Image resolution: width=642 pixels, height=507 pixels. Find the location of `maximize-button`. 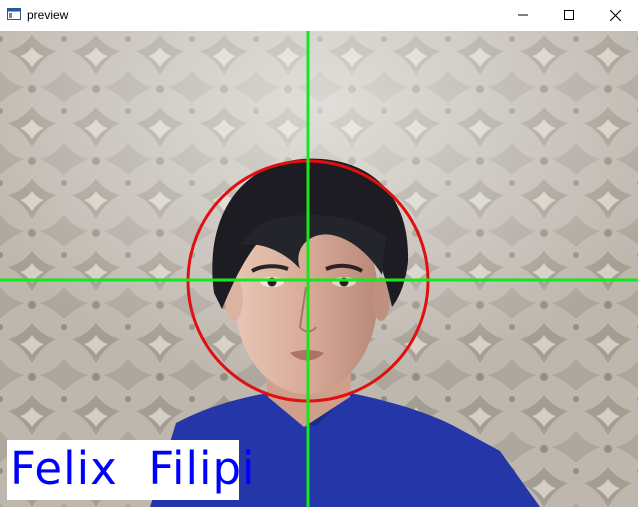

maximize-button is located at coordinates (569, 15).